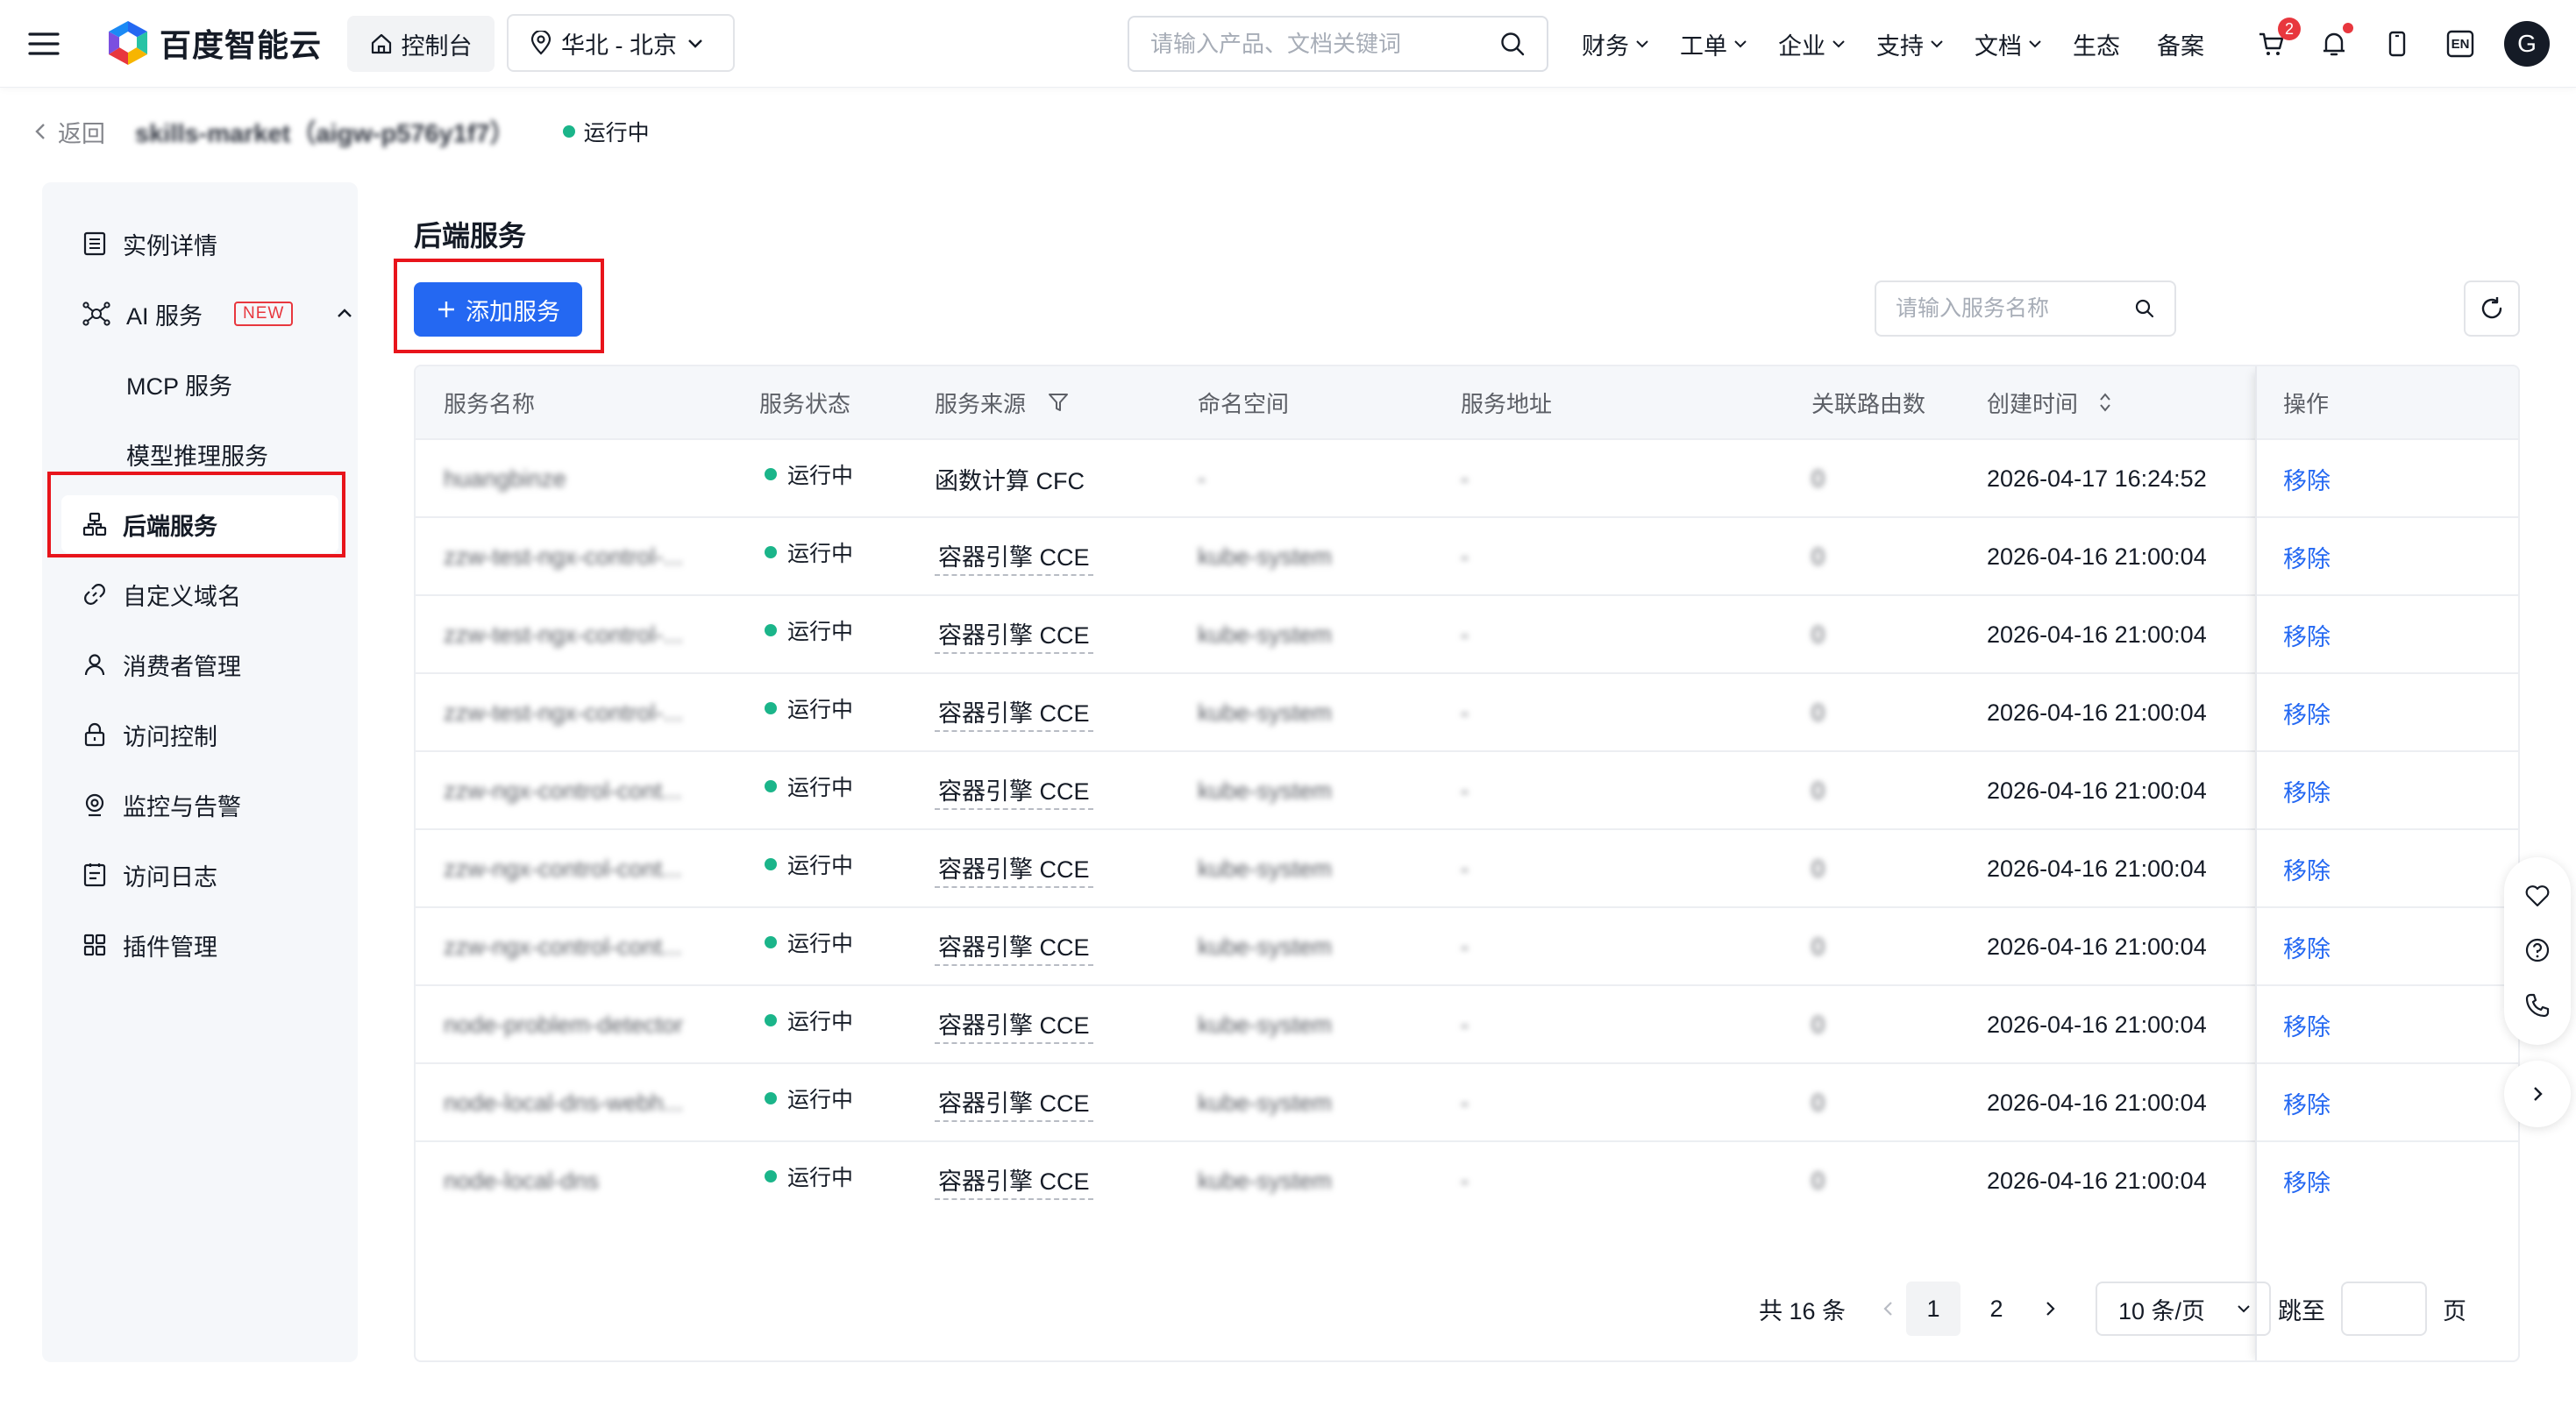 The width and height of the screenshot is (2576, 1406). I want to click on nav-enterprise: 企业, so click(1812, 44).